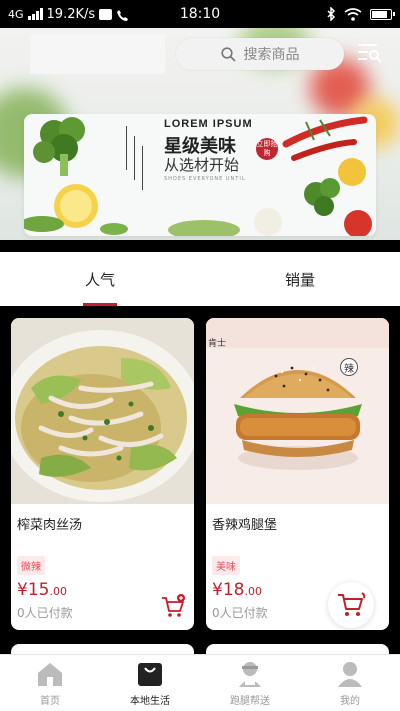  Describe the element at coordinates (217, 344) in the screenshot. I see `brand-label: 肯士` at that location.